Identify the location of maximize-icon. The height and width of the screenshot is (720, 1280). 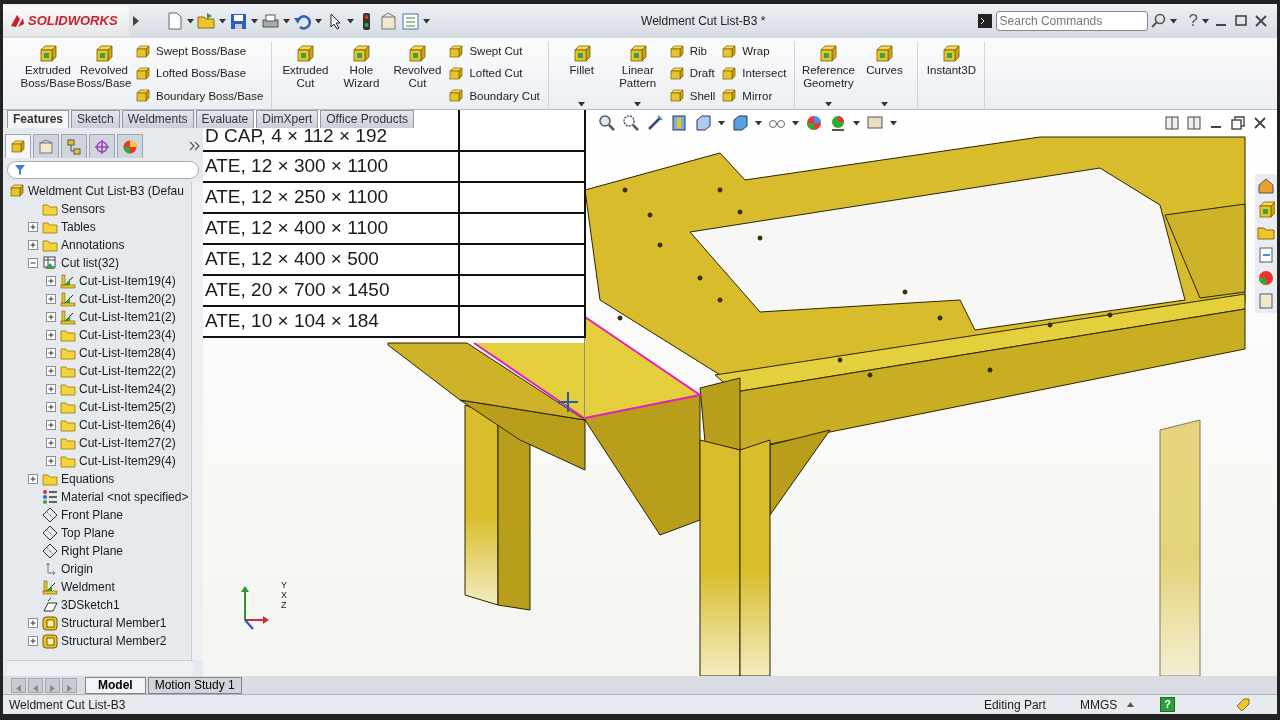
(1241, 21).